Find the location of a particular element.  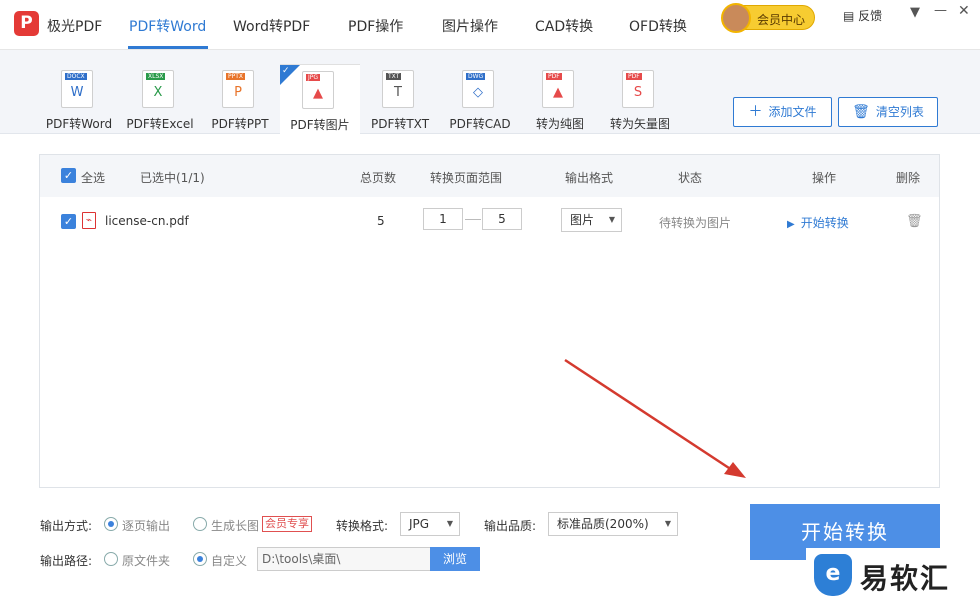

radio-per-page is located at coordinates (111, 524).